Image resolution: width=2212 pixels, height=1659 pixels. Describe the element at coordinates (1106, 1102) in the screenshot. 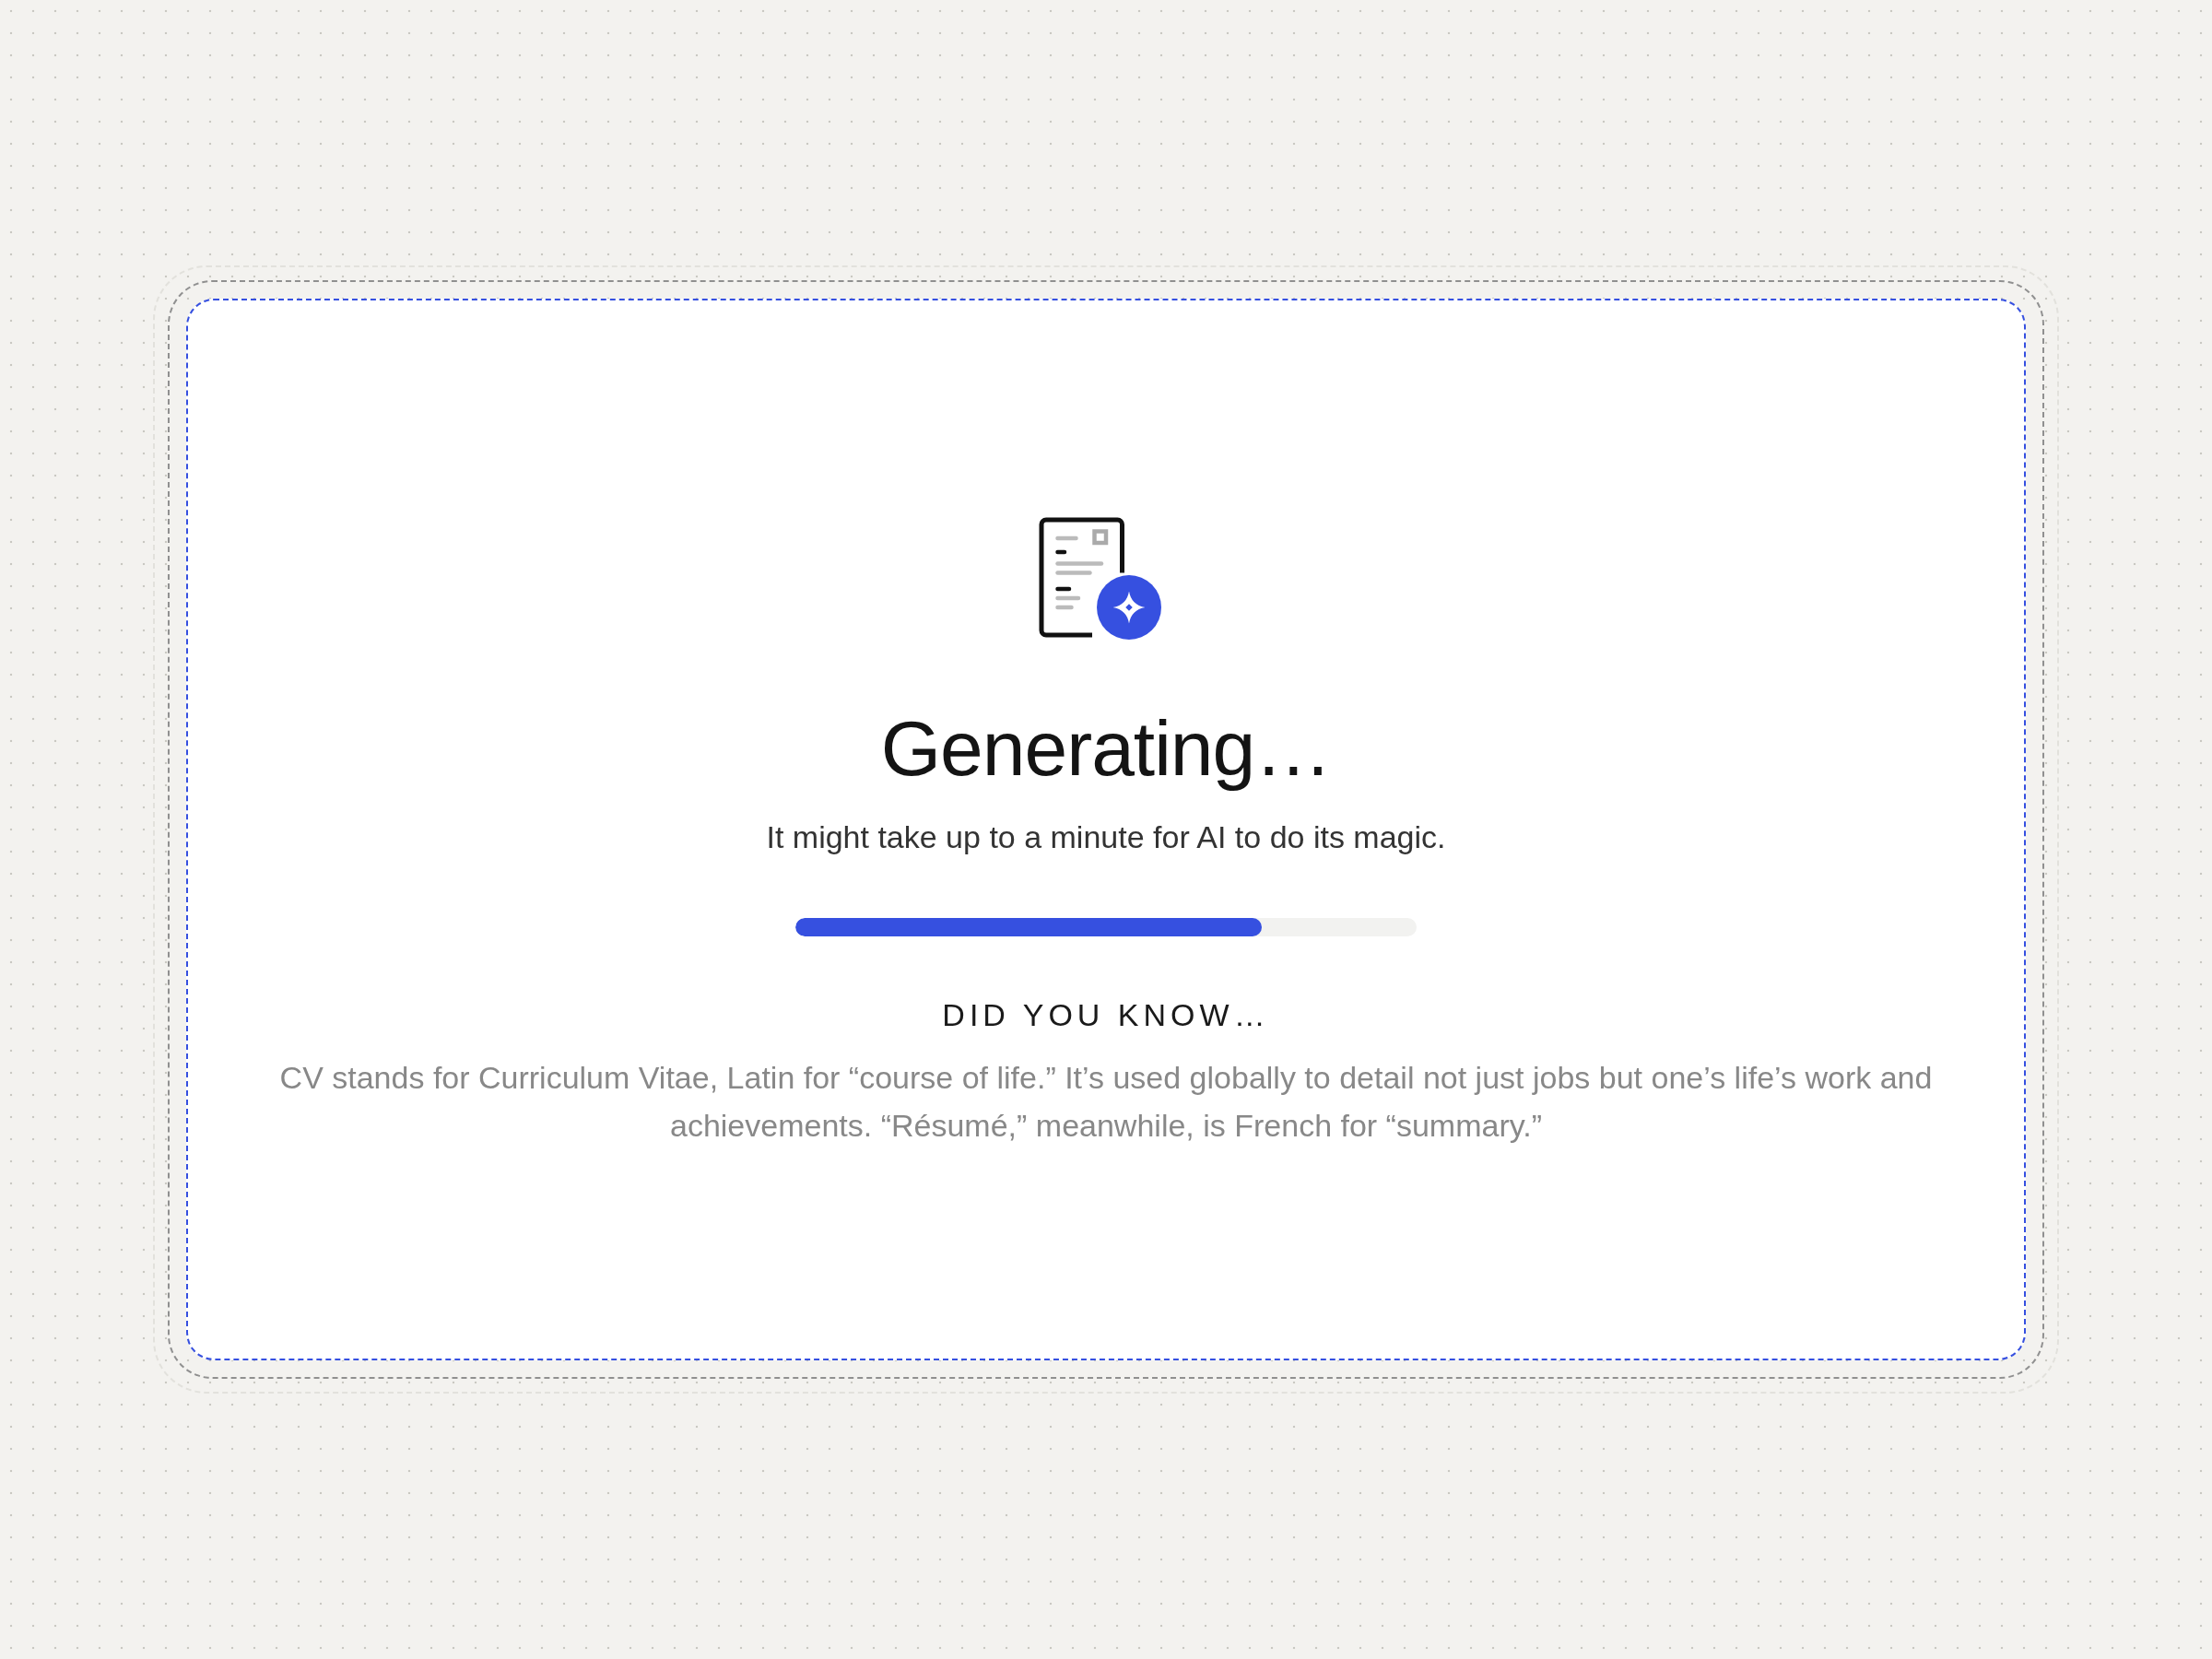

I see `tip-text: CV stands for Curriculum Vitae, Latin for “course of life.” It’s used globally to detail not just jobs but one’s life’s work and achievements. “Résumé,” meanwhile, is French for “summary.”` at that location.